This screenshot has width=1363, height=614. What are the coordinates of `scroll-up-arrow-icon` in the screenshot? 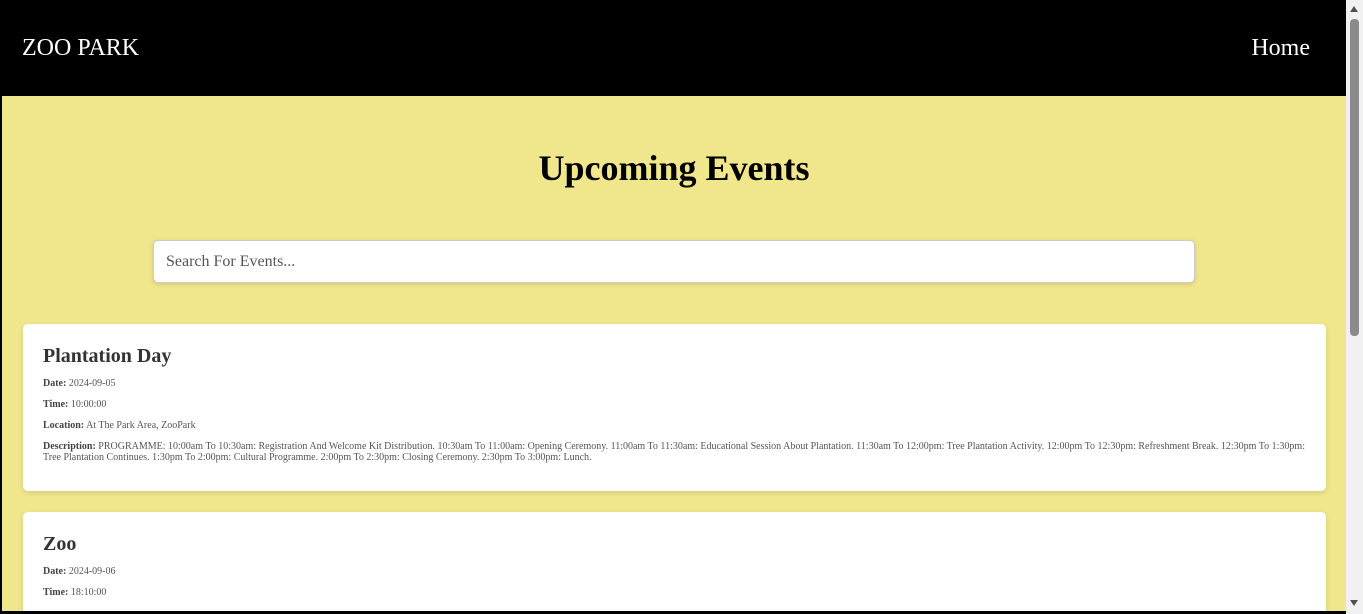 It's located at (1354, 9).